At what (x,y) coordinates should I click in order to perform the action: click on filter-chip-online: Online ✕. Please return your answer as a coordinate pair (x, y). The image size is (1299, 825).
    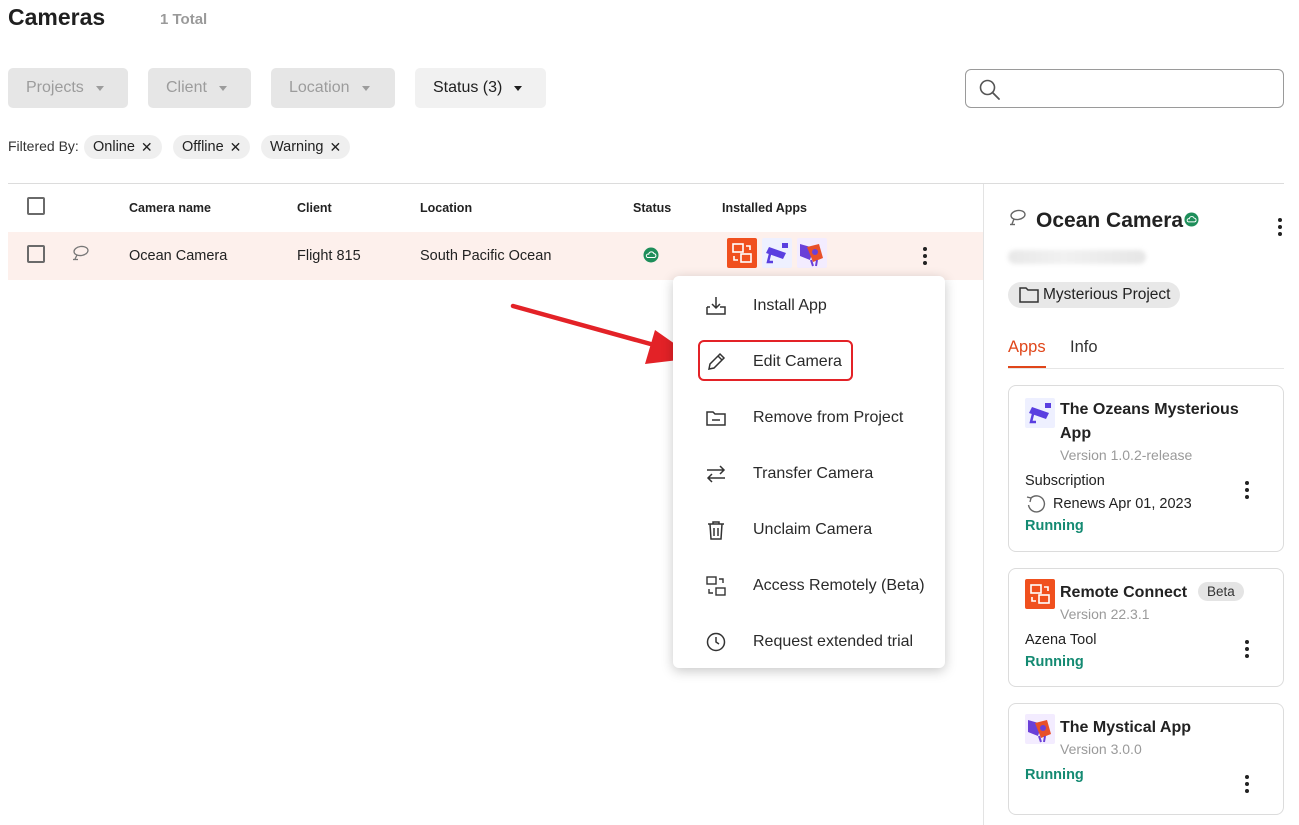
    Looking at the image, I should click on (123, 147).